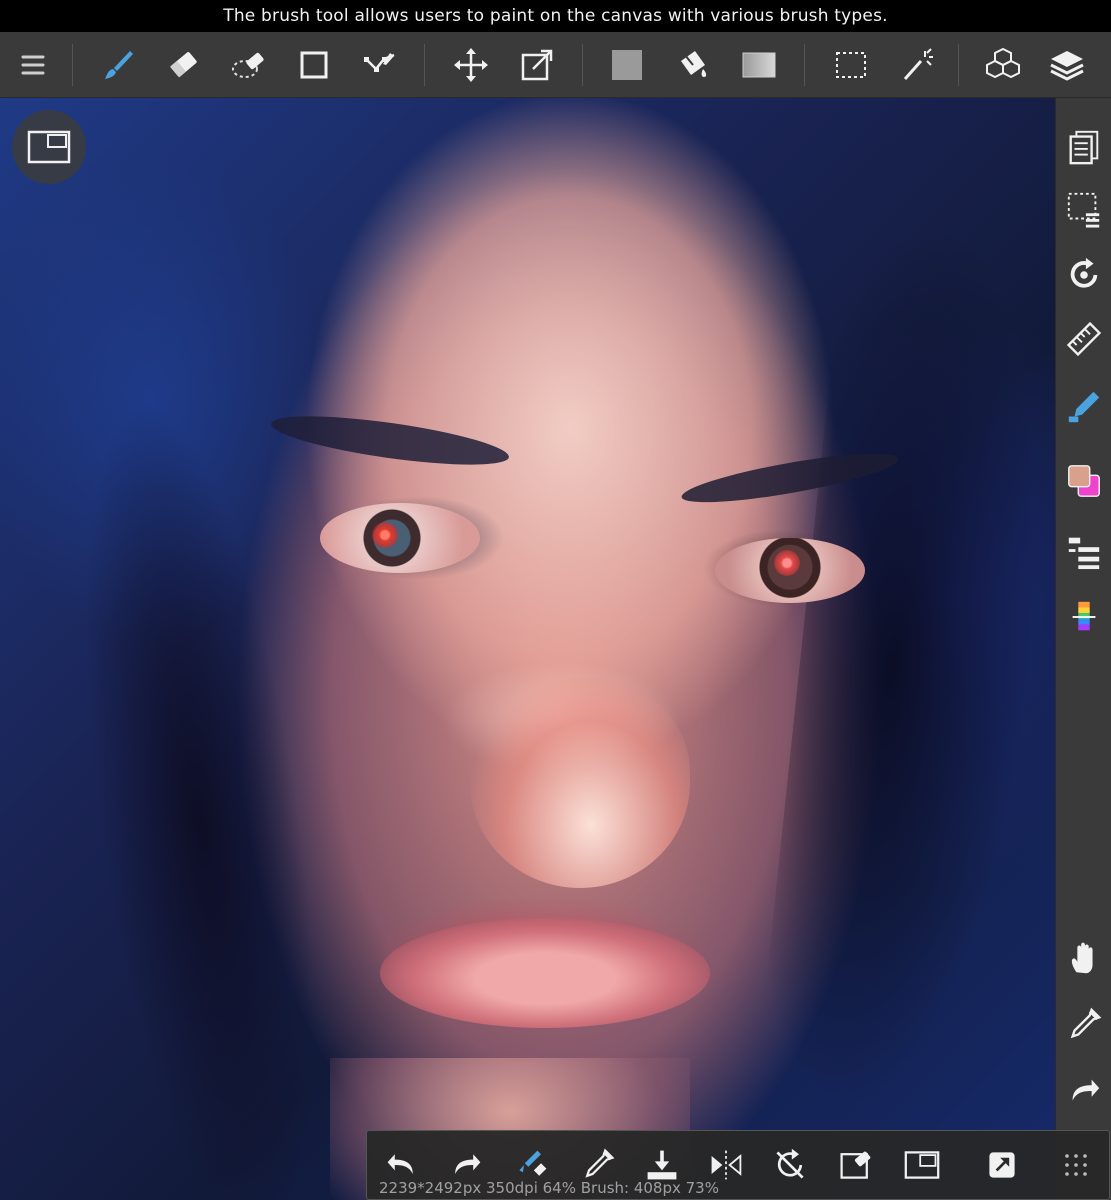 This screenshot has width=1111, height=1200. I want to click on painting-lips, so click(545, 973).